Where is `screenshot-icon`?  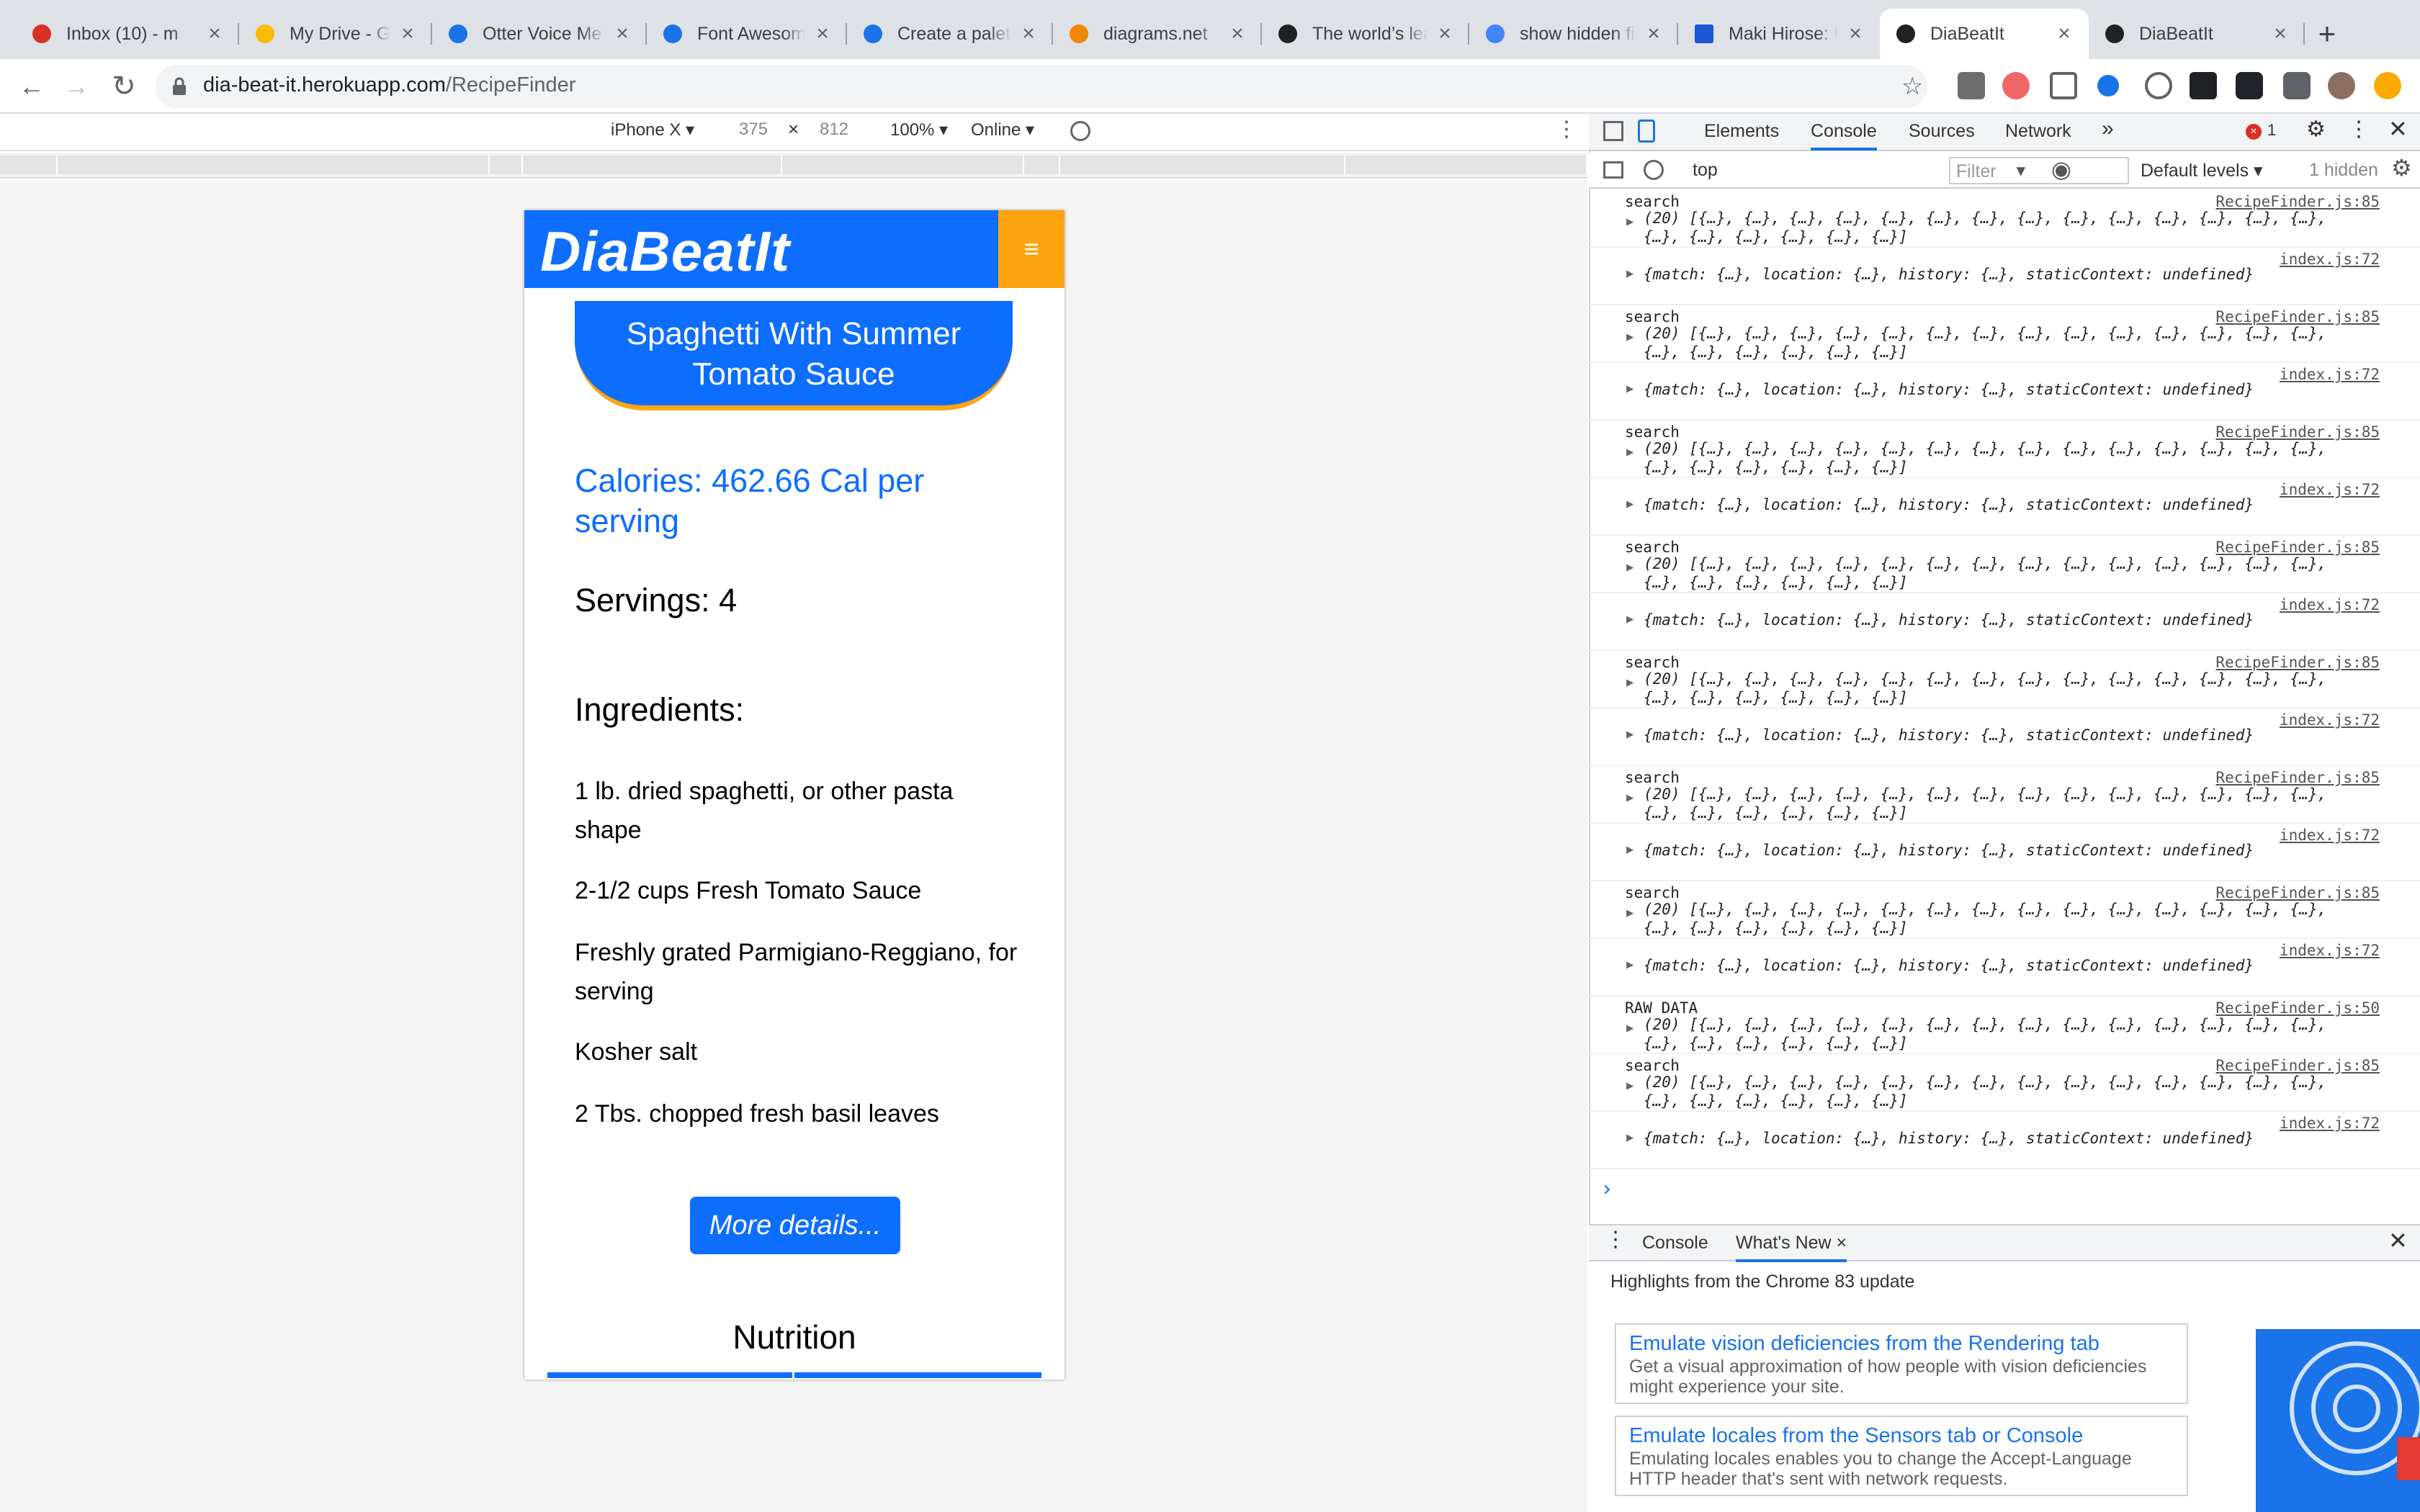
screenshot-icon is located at coordinates (2063, 85).